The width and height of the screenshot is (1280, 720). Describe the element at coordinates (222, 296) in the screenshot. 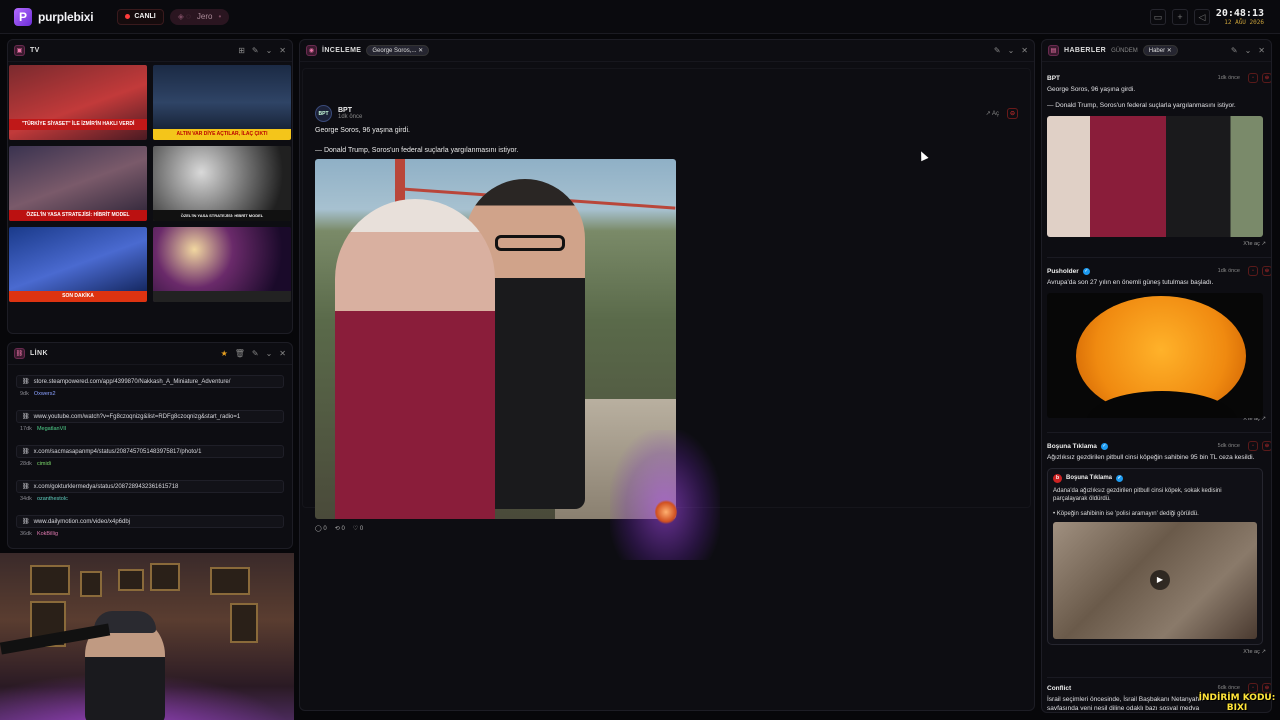

I see `tv-caption` at that location.